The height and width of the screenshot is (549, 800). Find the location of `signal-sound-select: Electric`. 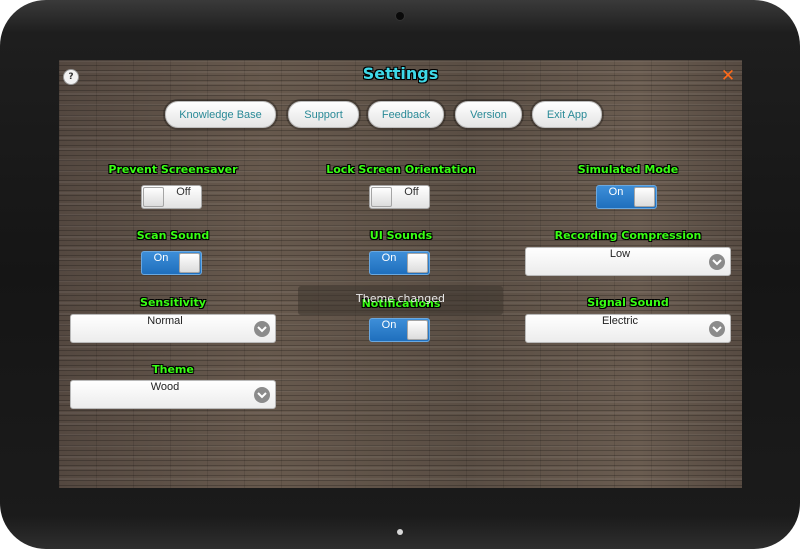

signal-sound-select: Electric is located at coordinates (628, 328).